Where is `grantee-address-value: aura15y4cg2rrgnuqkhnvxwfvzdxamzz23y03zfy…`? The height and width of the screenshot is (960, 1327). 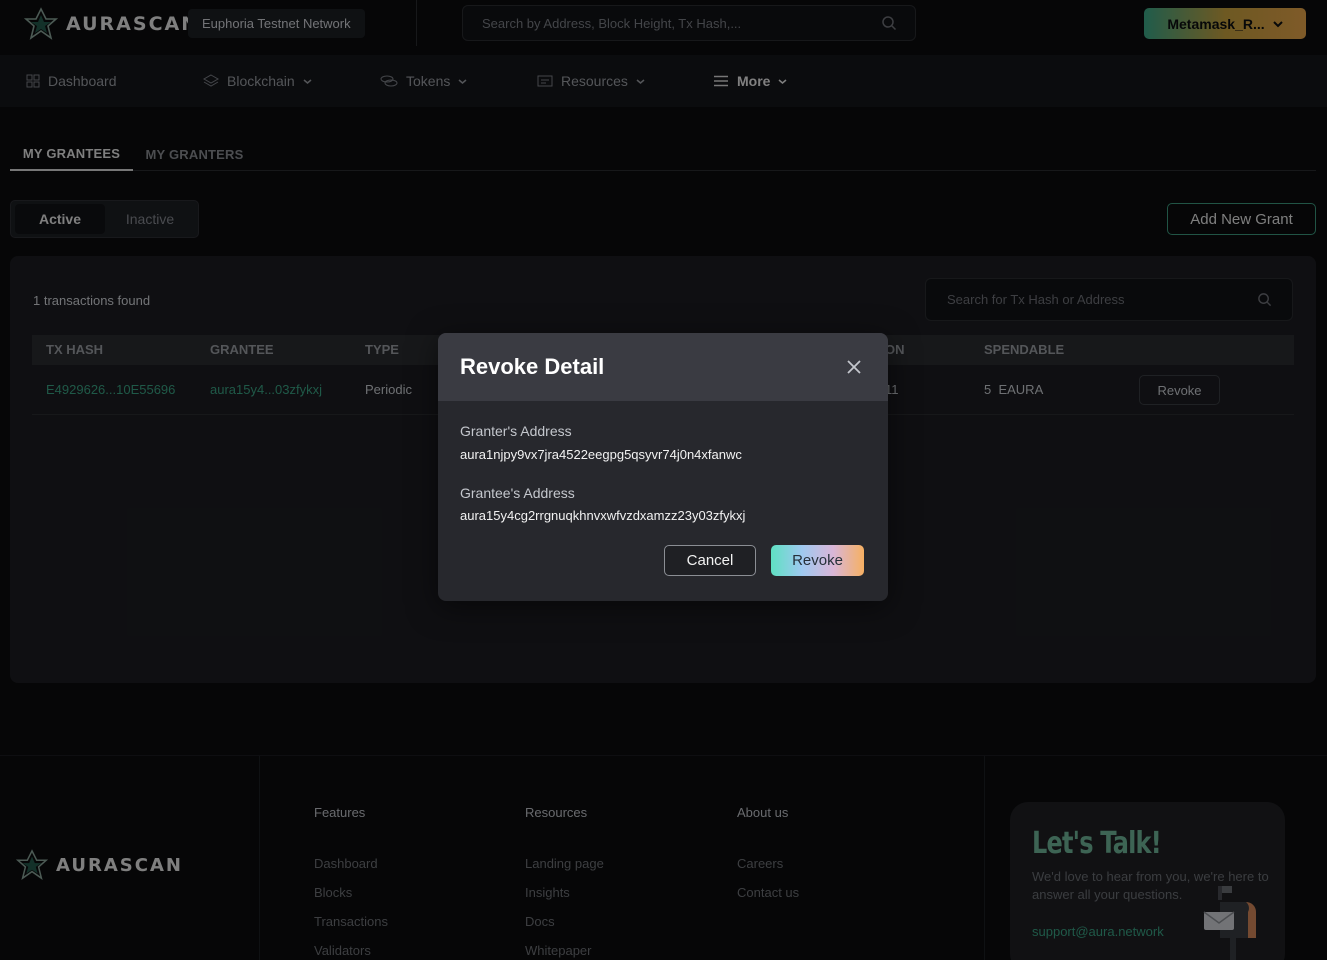 grantee-address-value: aura15y4cg2rrgnuqkhnvxwfvzdxamzz23y03zfy… is located at coordinates (603, 515).